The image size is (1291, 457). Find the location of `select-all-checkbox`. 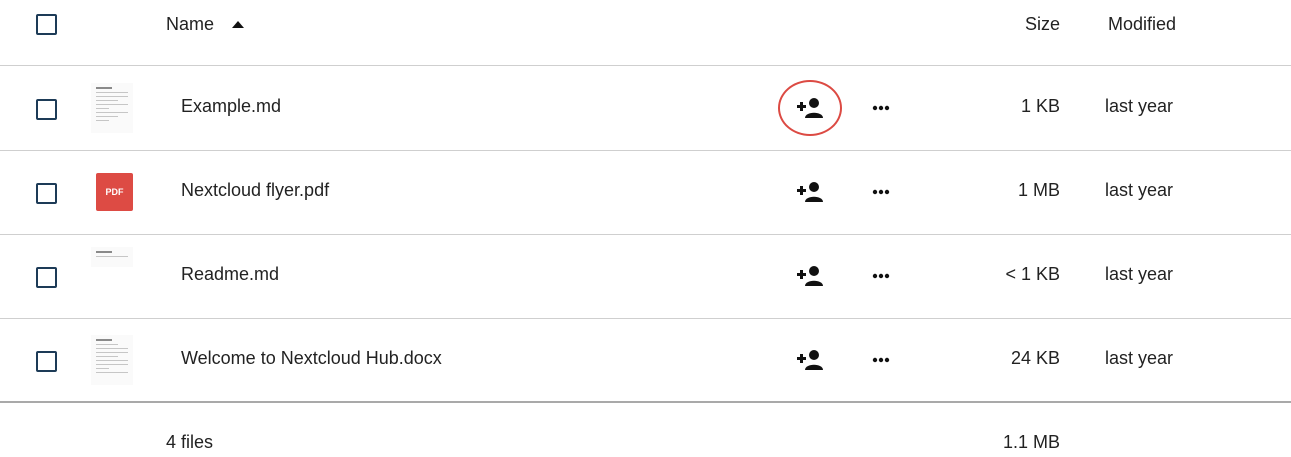

select-all-checkbox is located at coordinates (46, 24).